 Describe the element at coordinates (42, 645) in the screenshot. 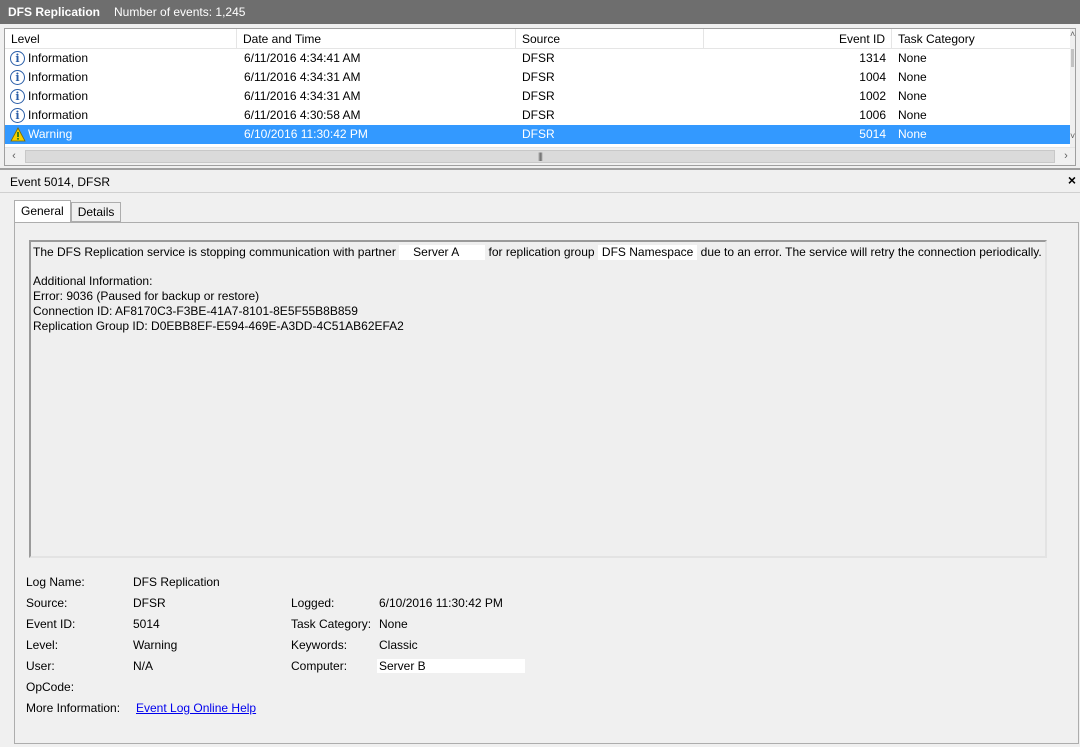

I see `level-label: Level:` at that location.